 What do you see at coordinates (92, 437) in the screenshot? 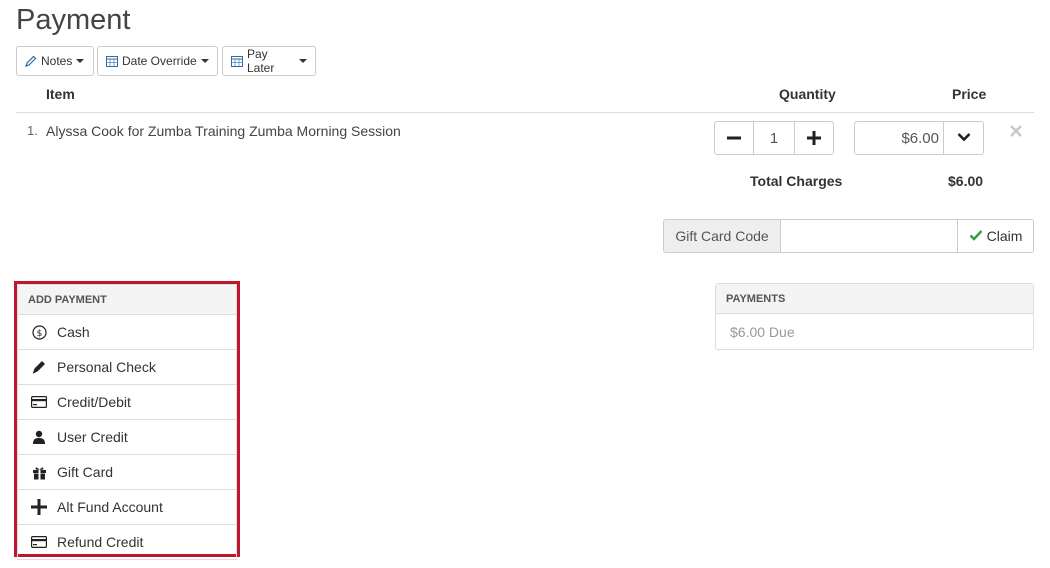
I see `payment-method-label: User Credit` at bounding box center [92, 437].